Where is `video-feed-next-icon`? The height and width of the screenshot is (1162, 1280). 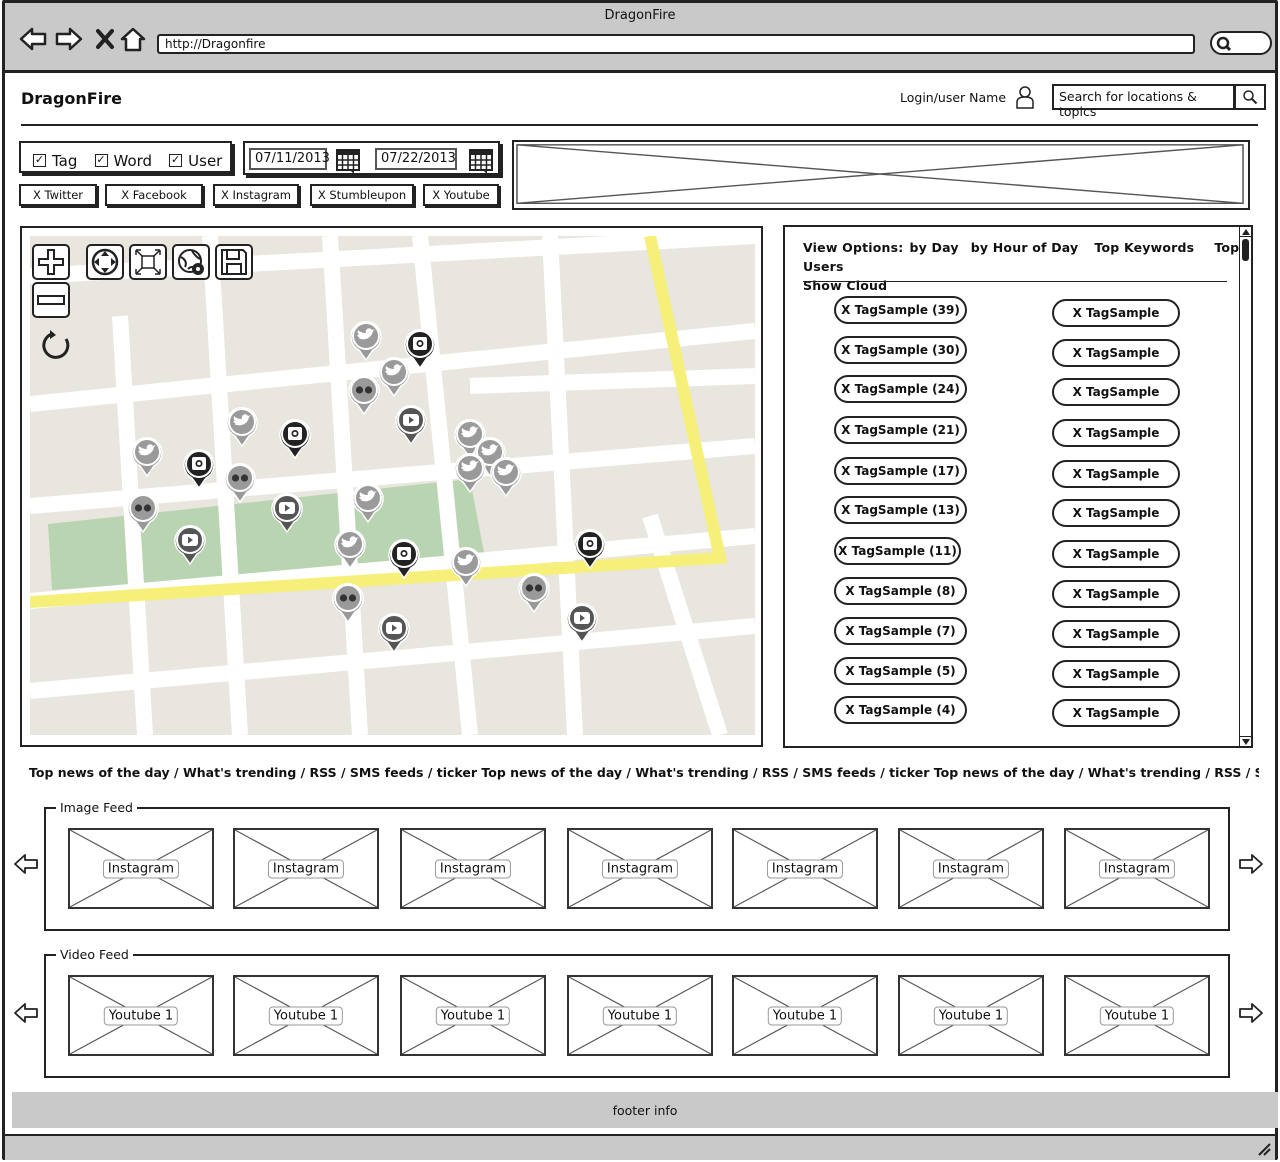
video-feed-next-icon is located at coordinates (1251, 1015).